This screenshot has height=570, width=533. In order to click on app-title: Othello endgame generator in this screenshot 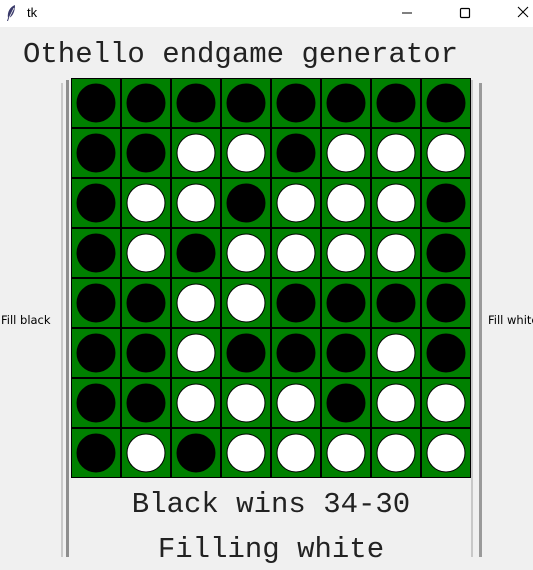, I will do `click(241, 54)`.